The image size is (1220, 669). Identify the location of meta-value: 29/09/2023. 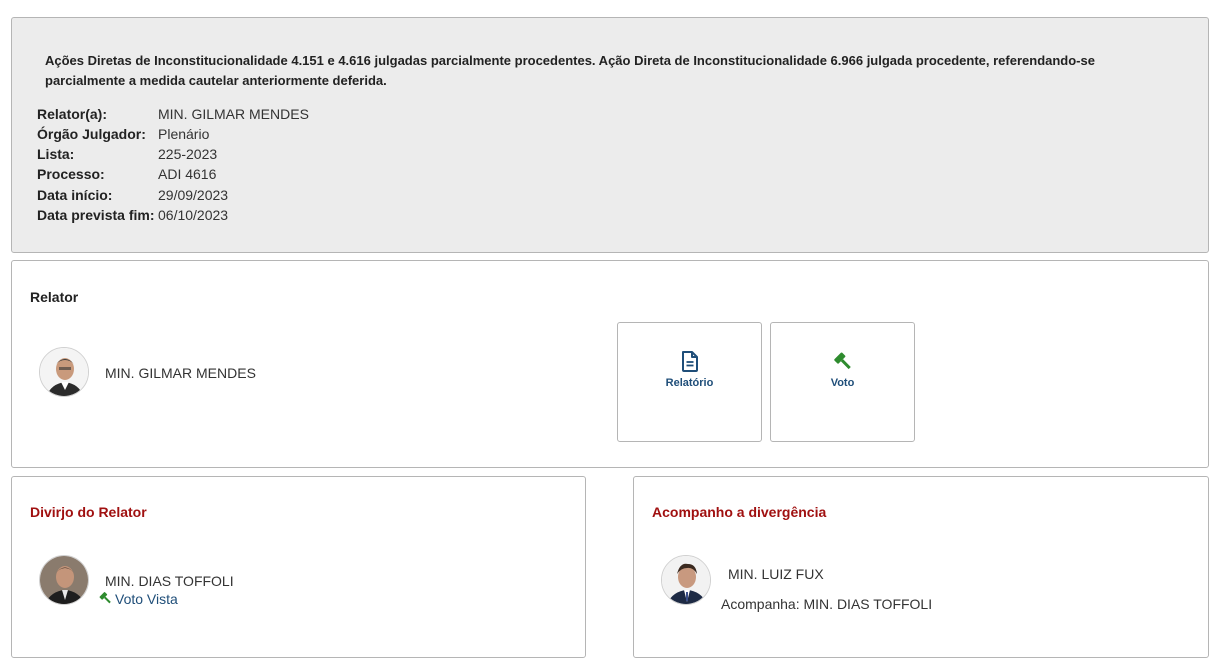
(193, 195).